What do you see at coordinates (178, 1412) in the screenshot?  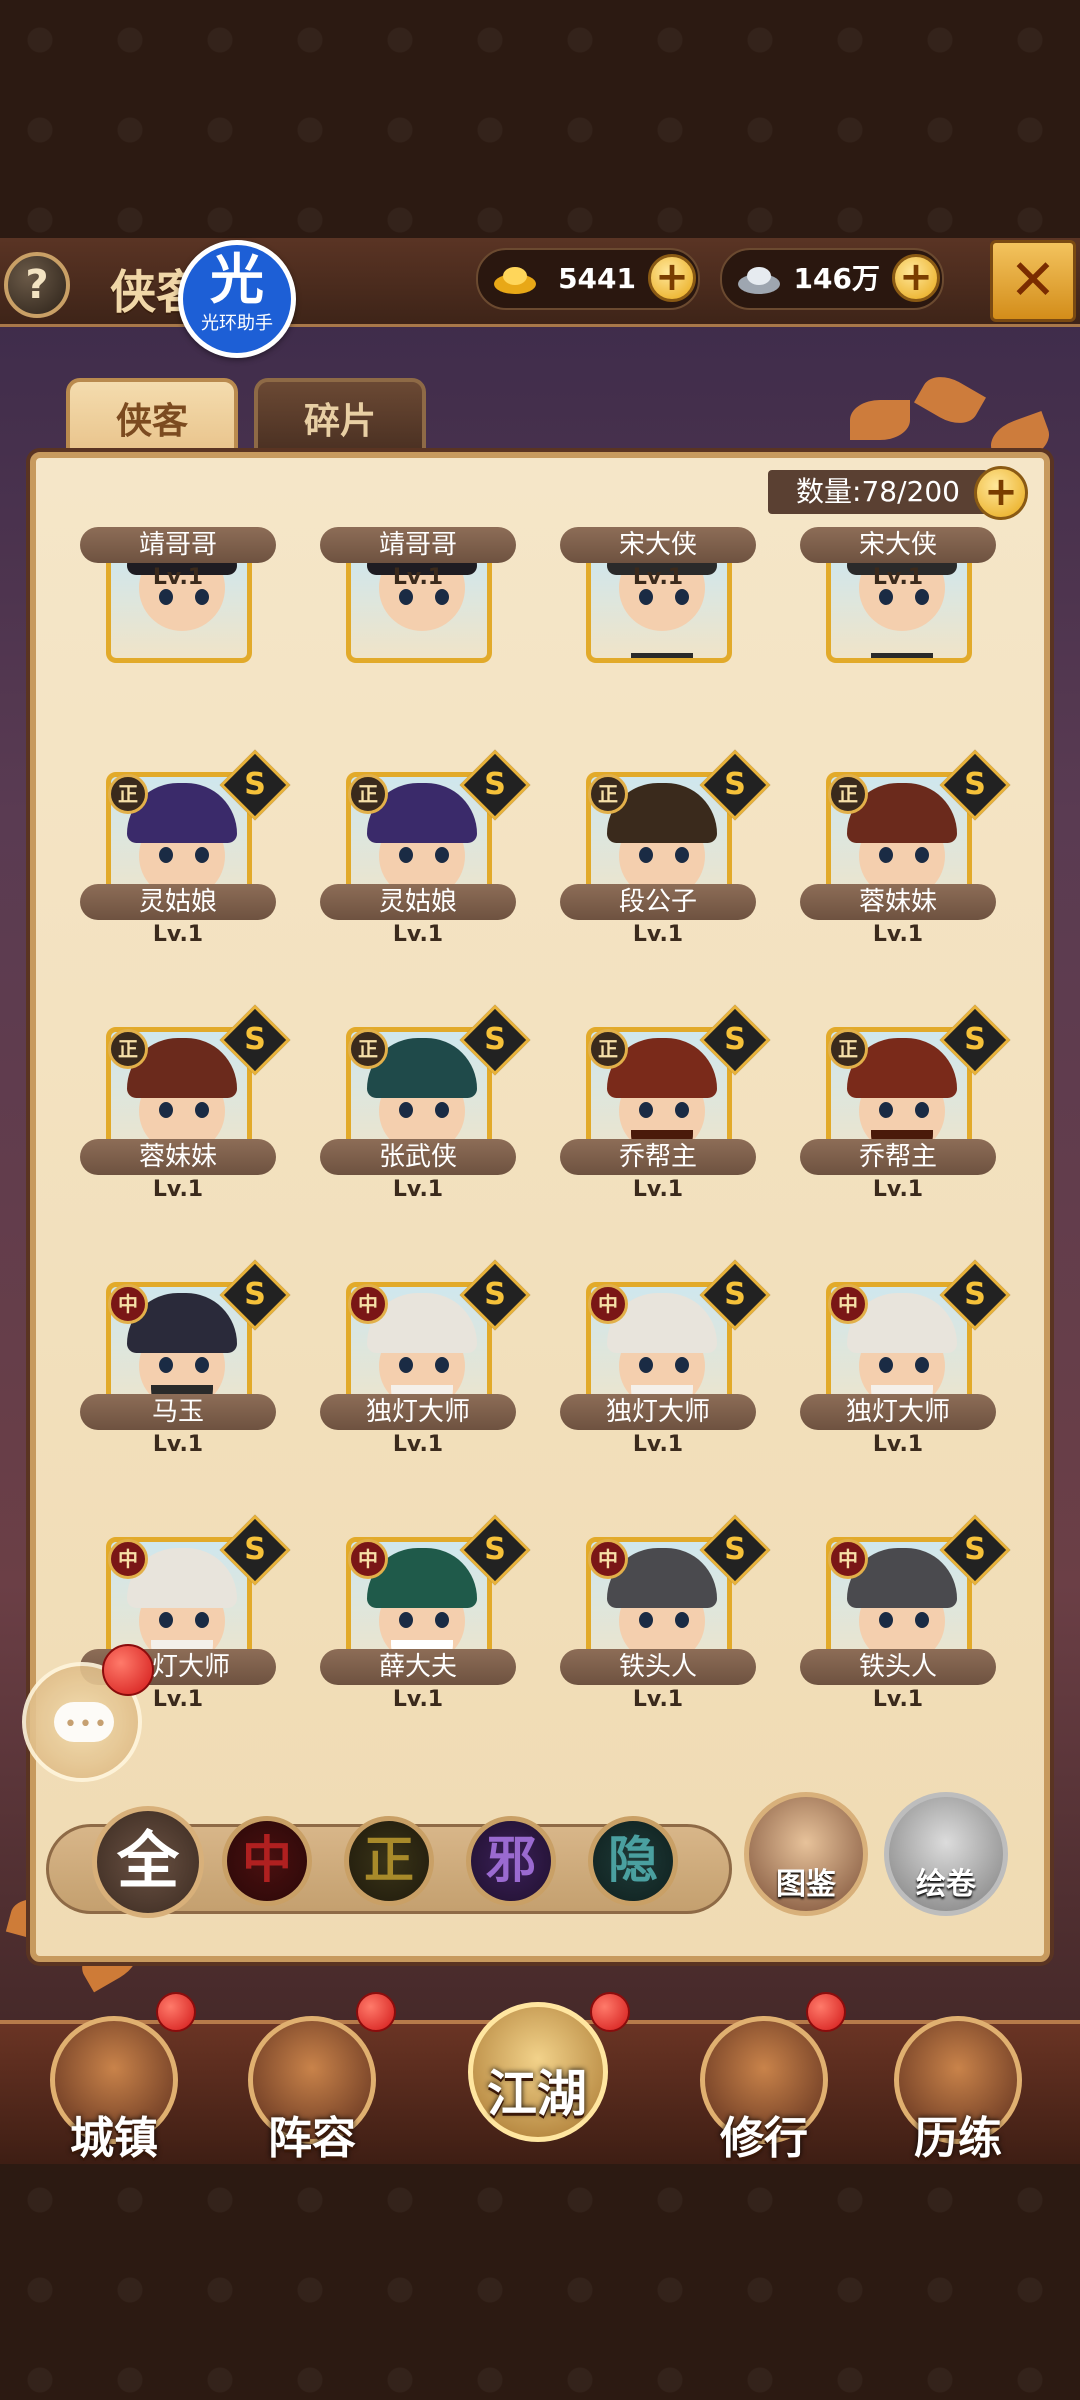 I see `hero-name: 马玉` at bounding box center [178, 1412].